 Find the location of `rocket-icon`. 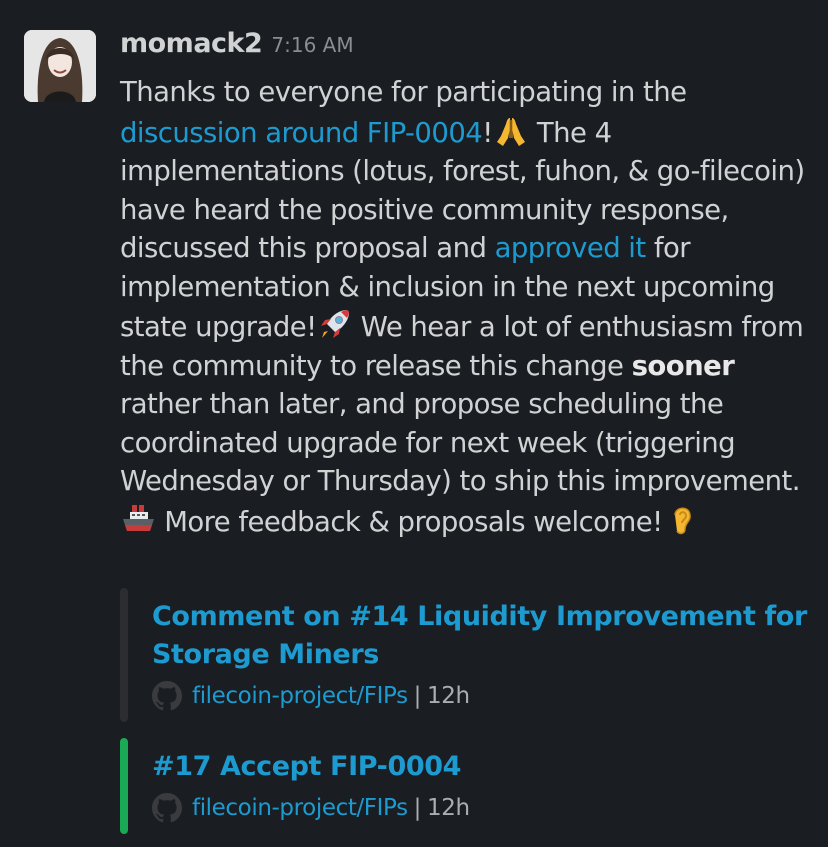

rocket-icon is located at coordinates (334, 324).